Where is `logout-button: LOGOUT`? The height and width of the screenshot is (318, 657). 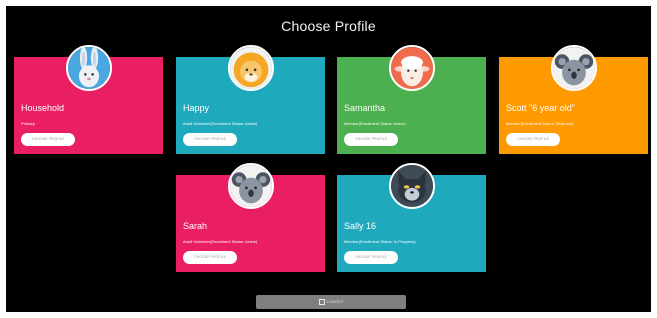 logout-button: LOGOUT is located at coordinates (331, 302).